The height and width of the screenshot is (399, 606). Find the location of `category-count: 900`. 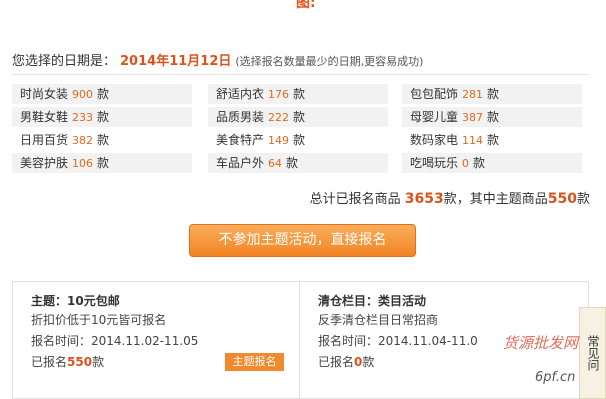

category-count: 900 is located at coordinates (83, 94).